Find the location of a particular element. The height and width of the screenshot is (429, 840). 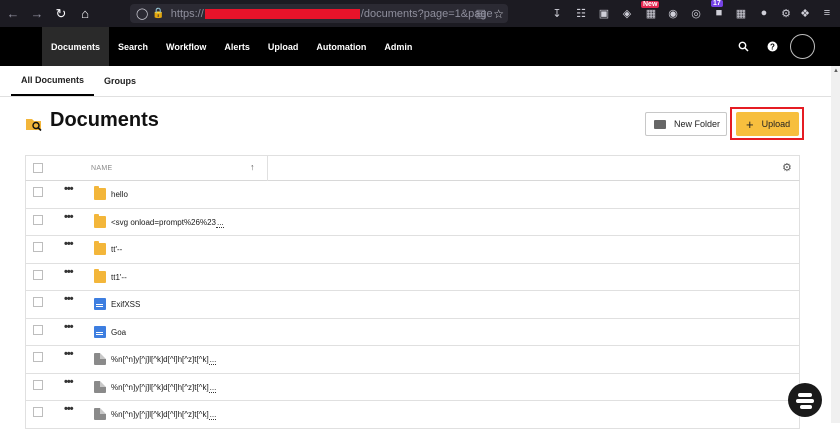

nav-tab-automation: Automation is located at coordinates (341, 46).